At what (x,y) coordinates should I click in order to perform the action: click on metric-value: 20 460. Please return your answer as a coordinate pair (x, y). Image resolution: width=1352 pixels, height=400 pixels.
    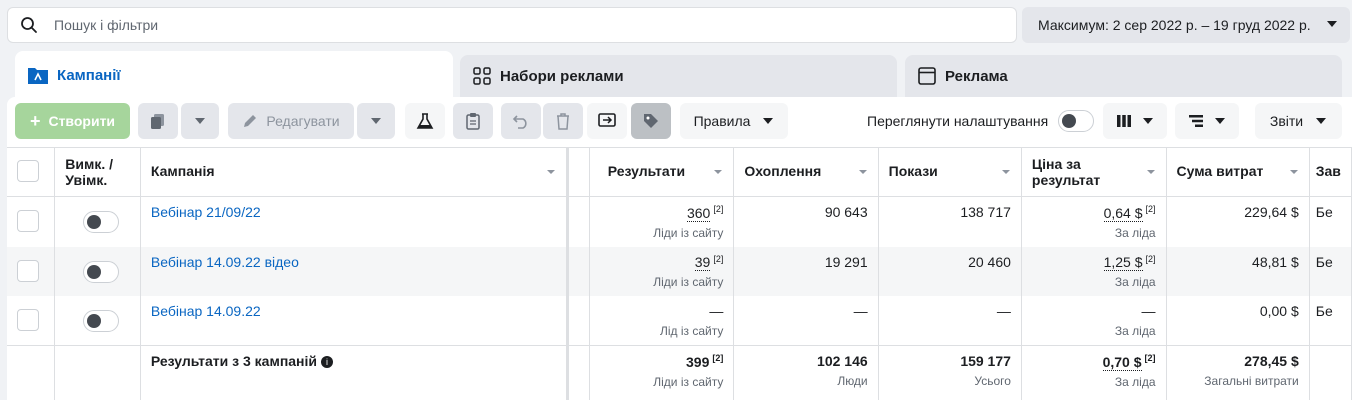
    Looking at the image, I should click on (989, 261).